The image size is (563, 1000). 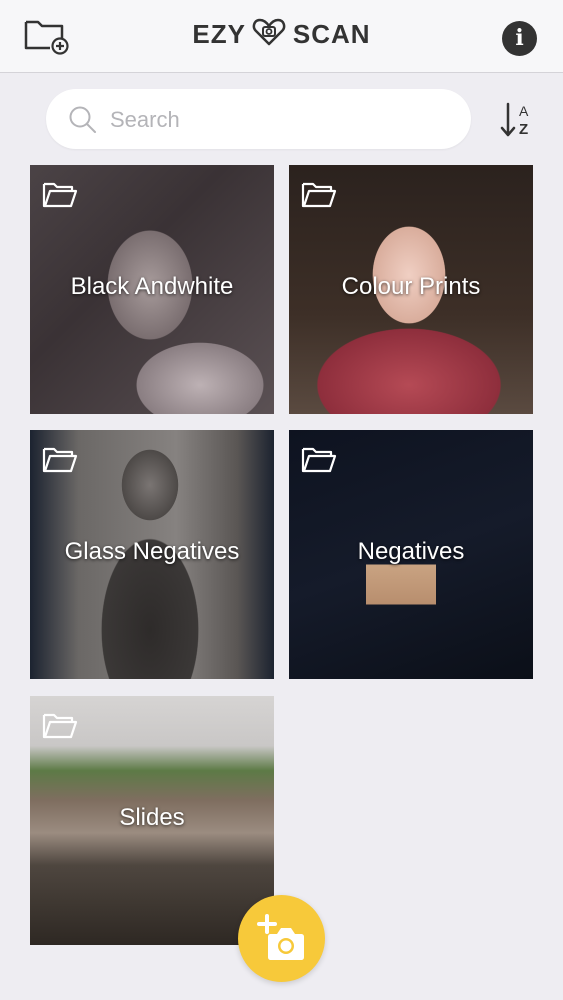 What do you see at coordinates (523, 129) in the screenshot?
I see `svg-text: Z` at bounding box center [523, 129].